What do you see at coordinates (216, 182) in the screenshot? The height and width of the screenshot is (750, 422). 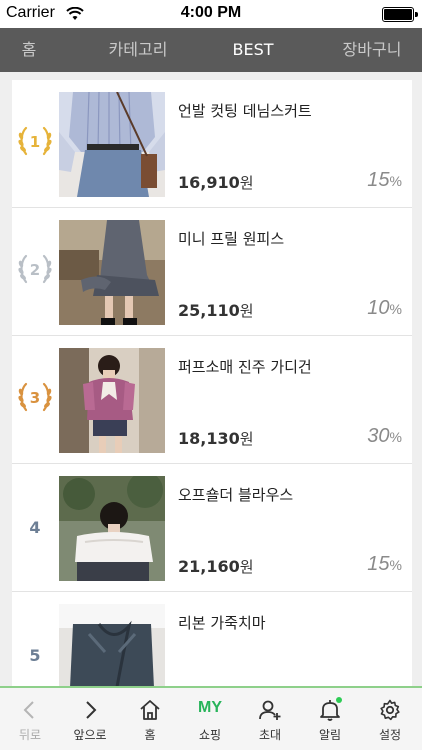 I see `product-price: 16,910원` at bounding box center [216, 182].